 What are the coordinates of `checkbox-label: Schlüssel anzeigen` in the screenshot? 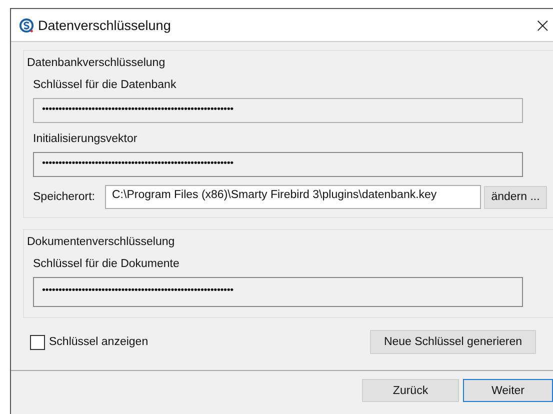 It's located at (98, 342).